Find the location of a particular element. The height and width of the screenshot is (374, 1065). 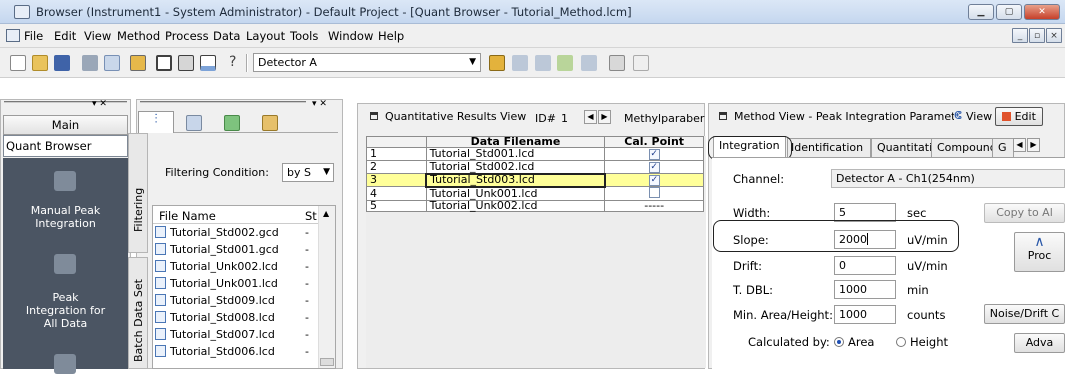

minimize-button: ▁ is located at coordinates (981, 12).